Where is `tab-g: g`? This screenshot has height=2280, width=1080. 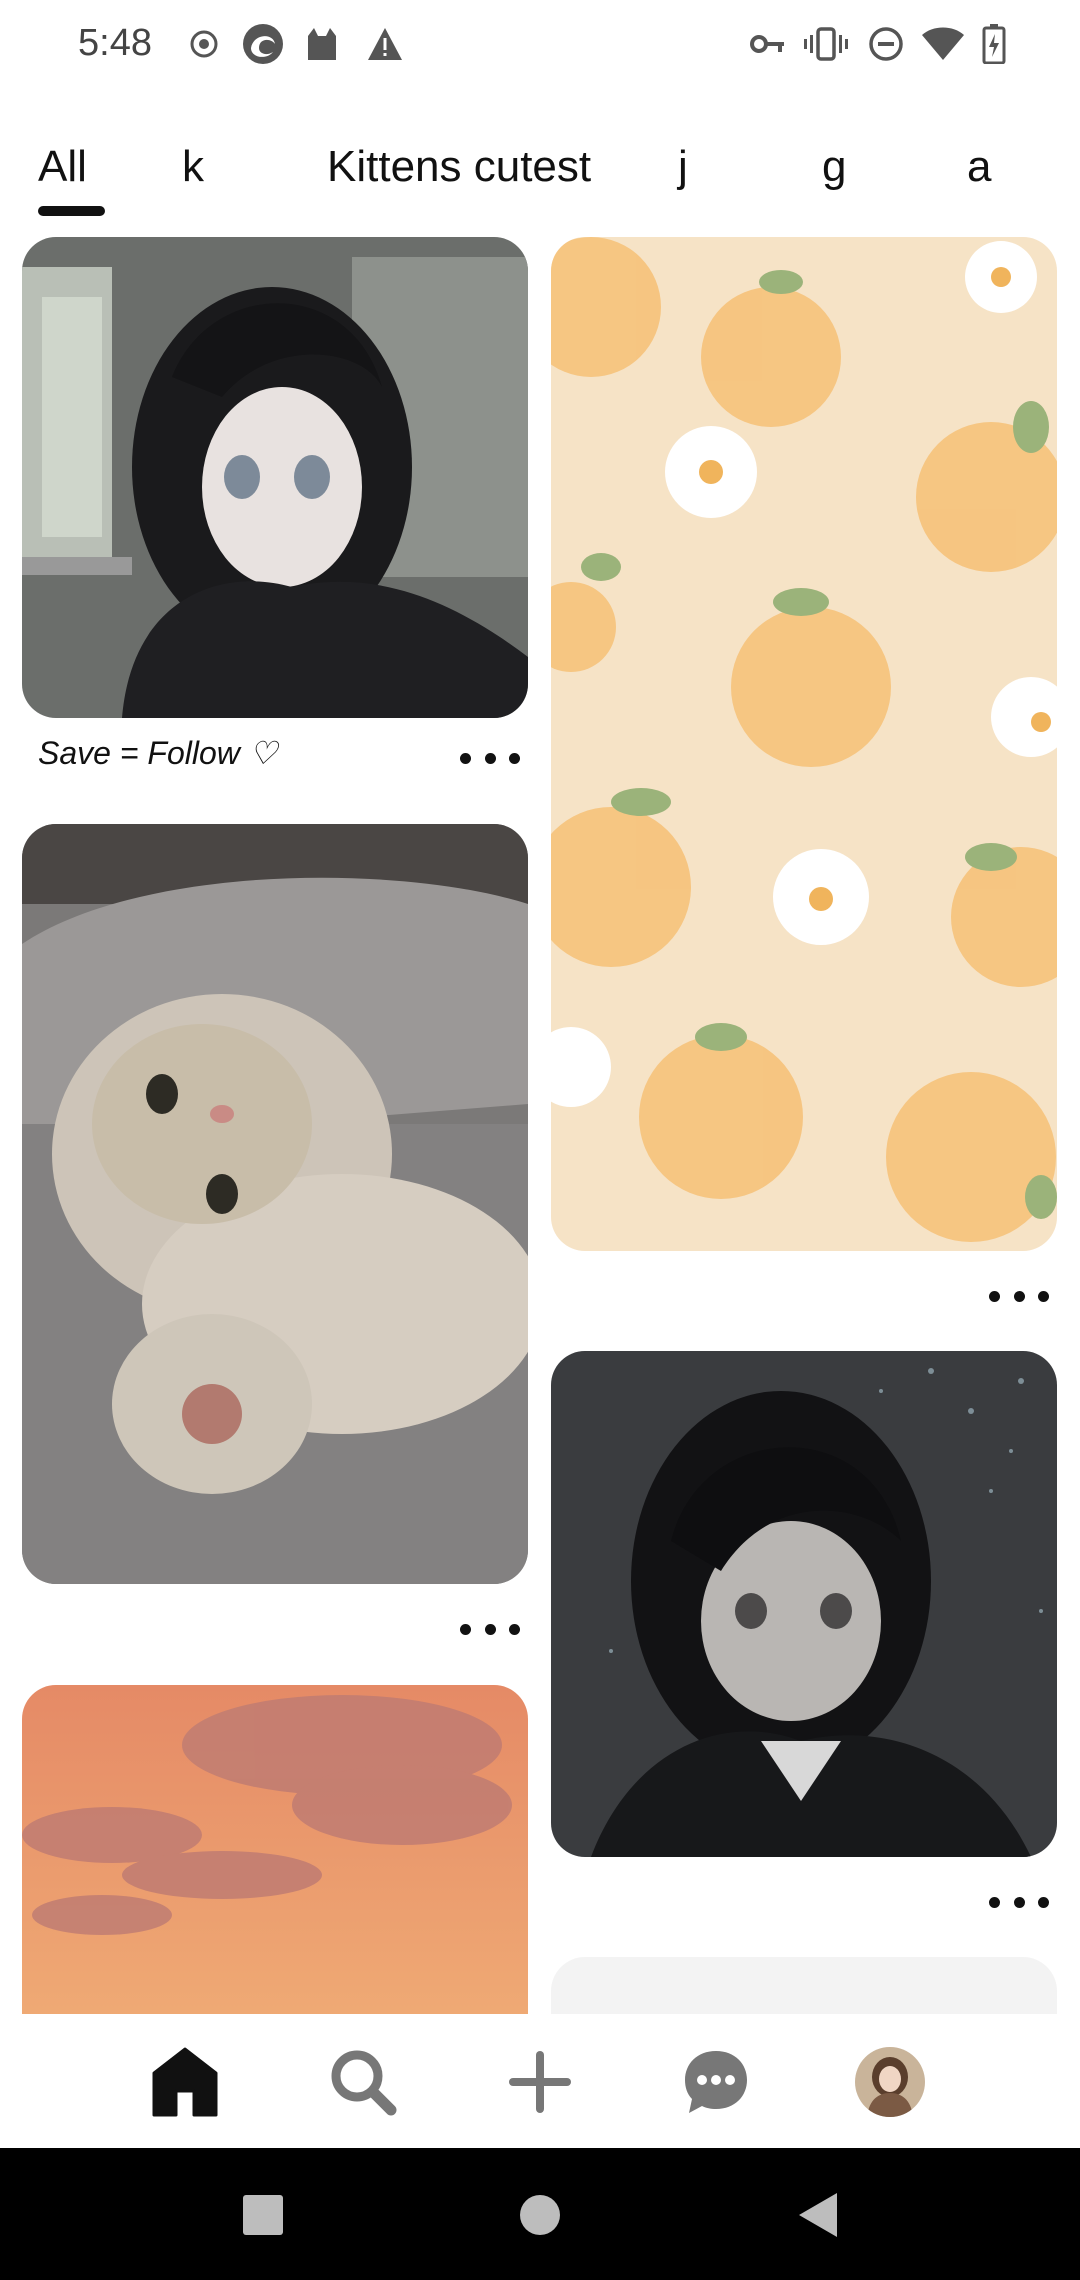 tab-g: g is located at coordinates (834, 167).